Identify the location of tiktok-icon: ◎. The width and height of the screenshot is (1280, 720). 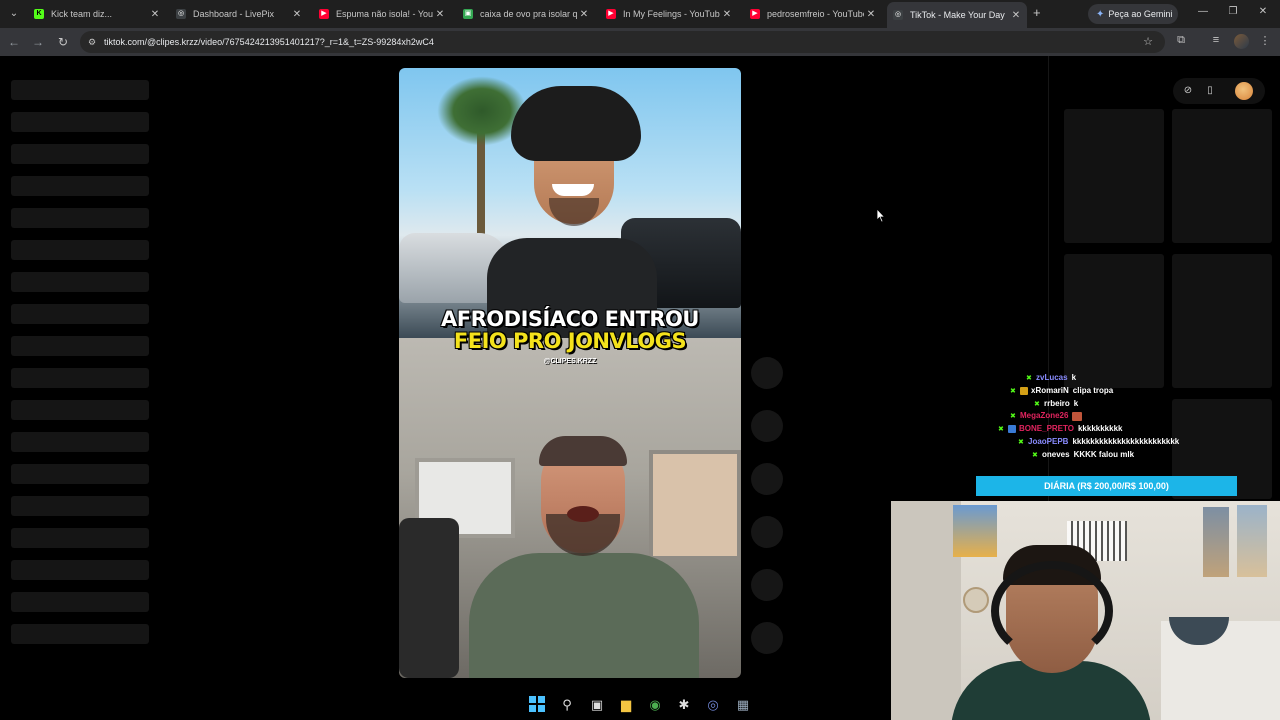
(898, 15).